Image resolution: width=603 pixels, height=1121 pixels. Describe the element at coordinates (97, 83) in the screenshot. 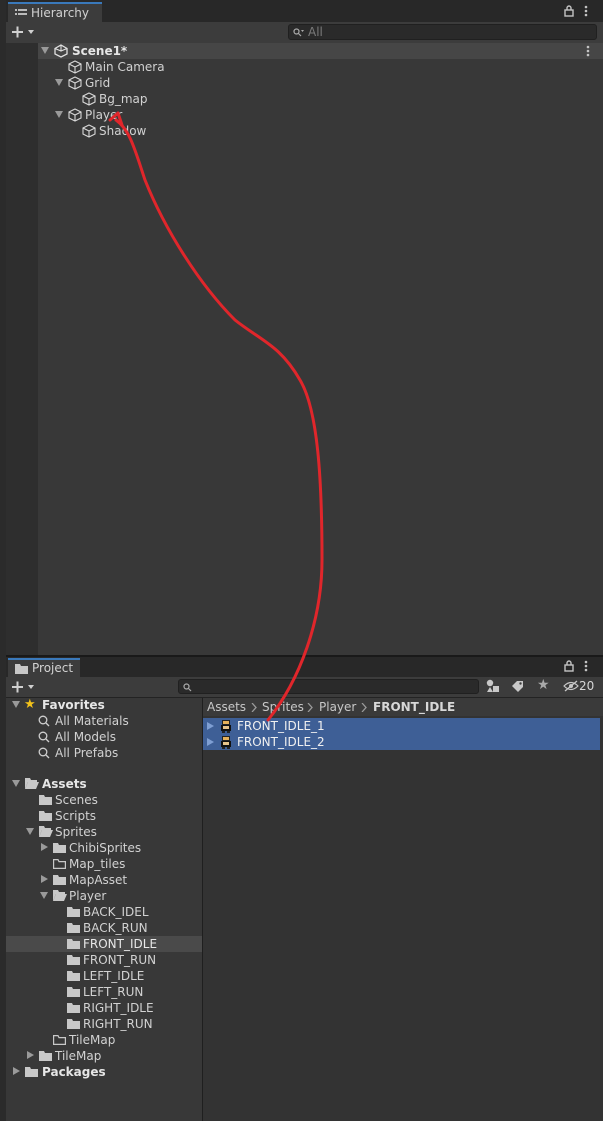

I see `hierarchy-item-grid: Grid` at that location.